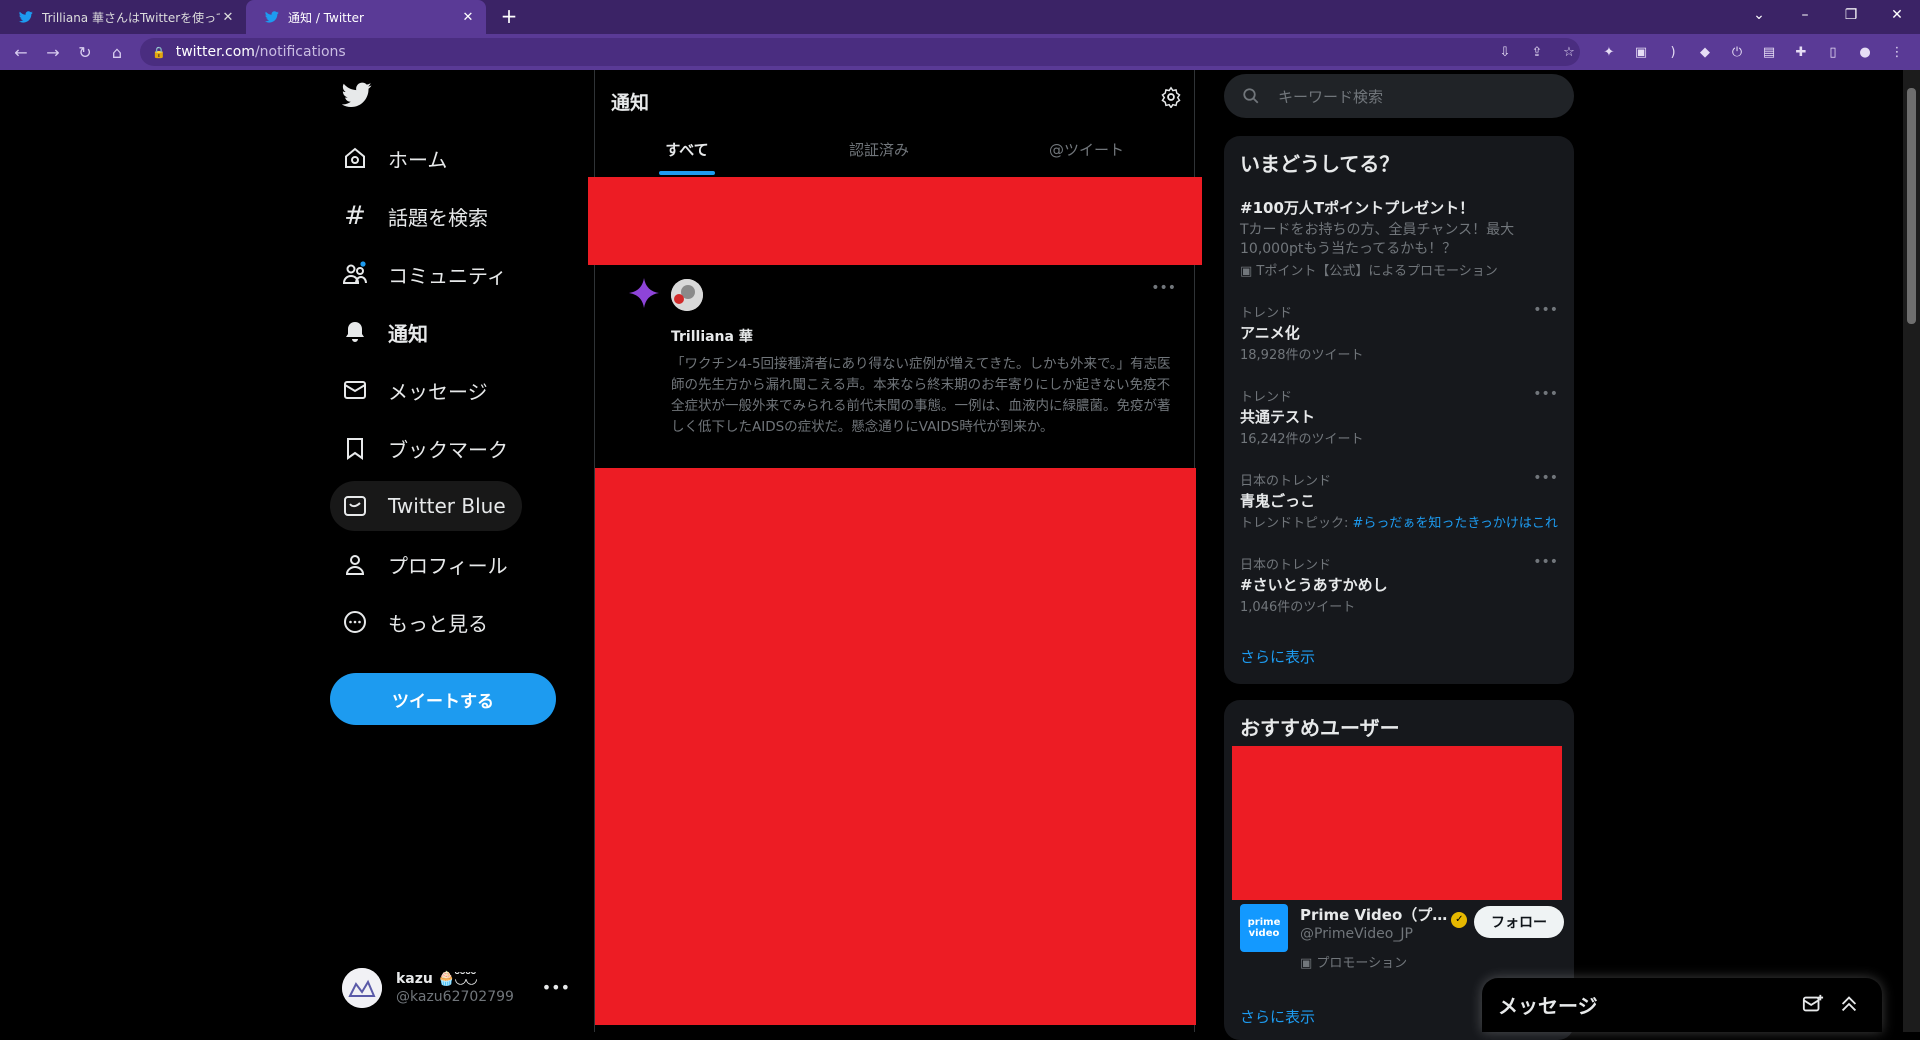  I want to click on messages-drawer: メッセージ, so click(1682, 1005).